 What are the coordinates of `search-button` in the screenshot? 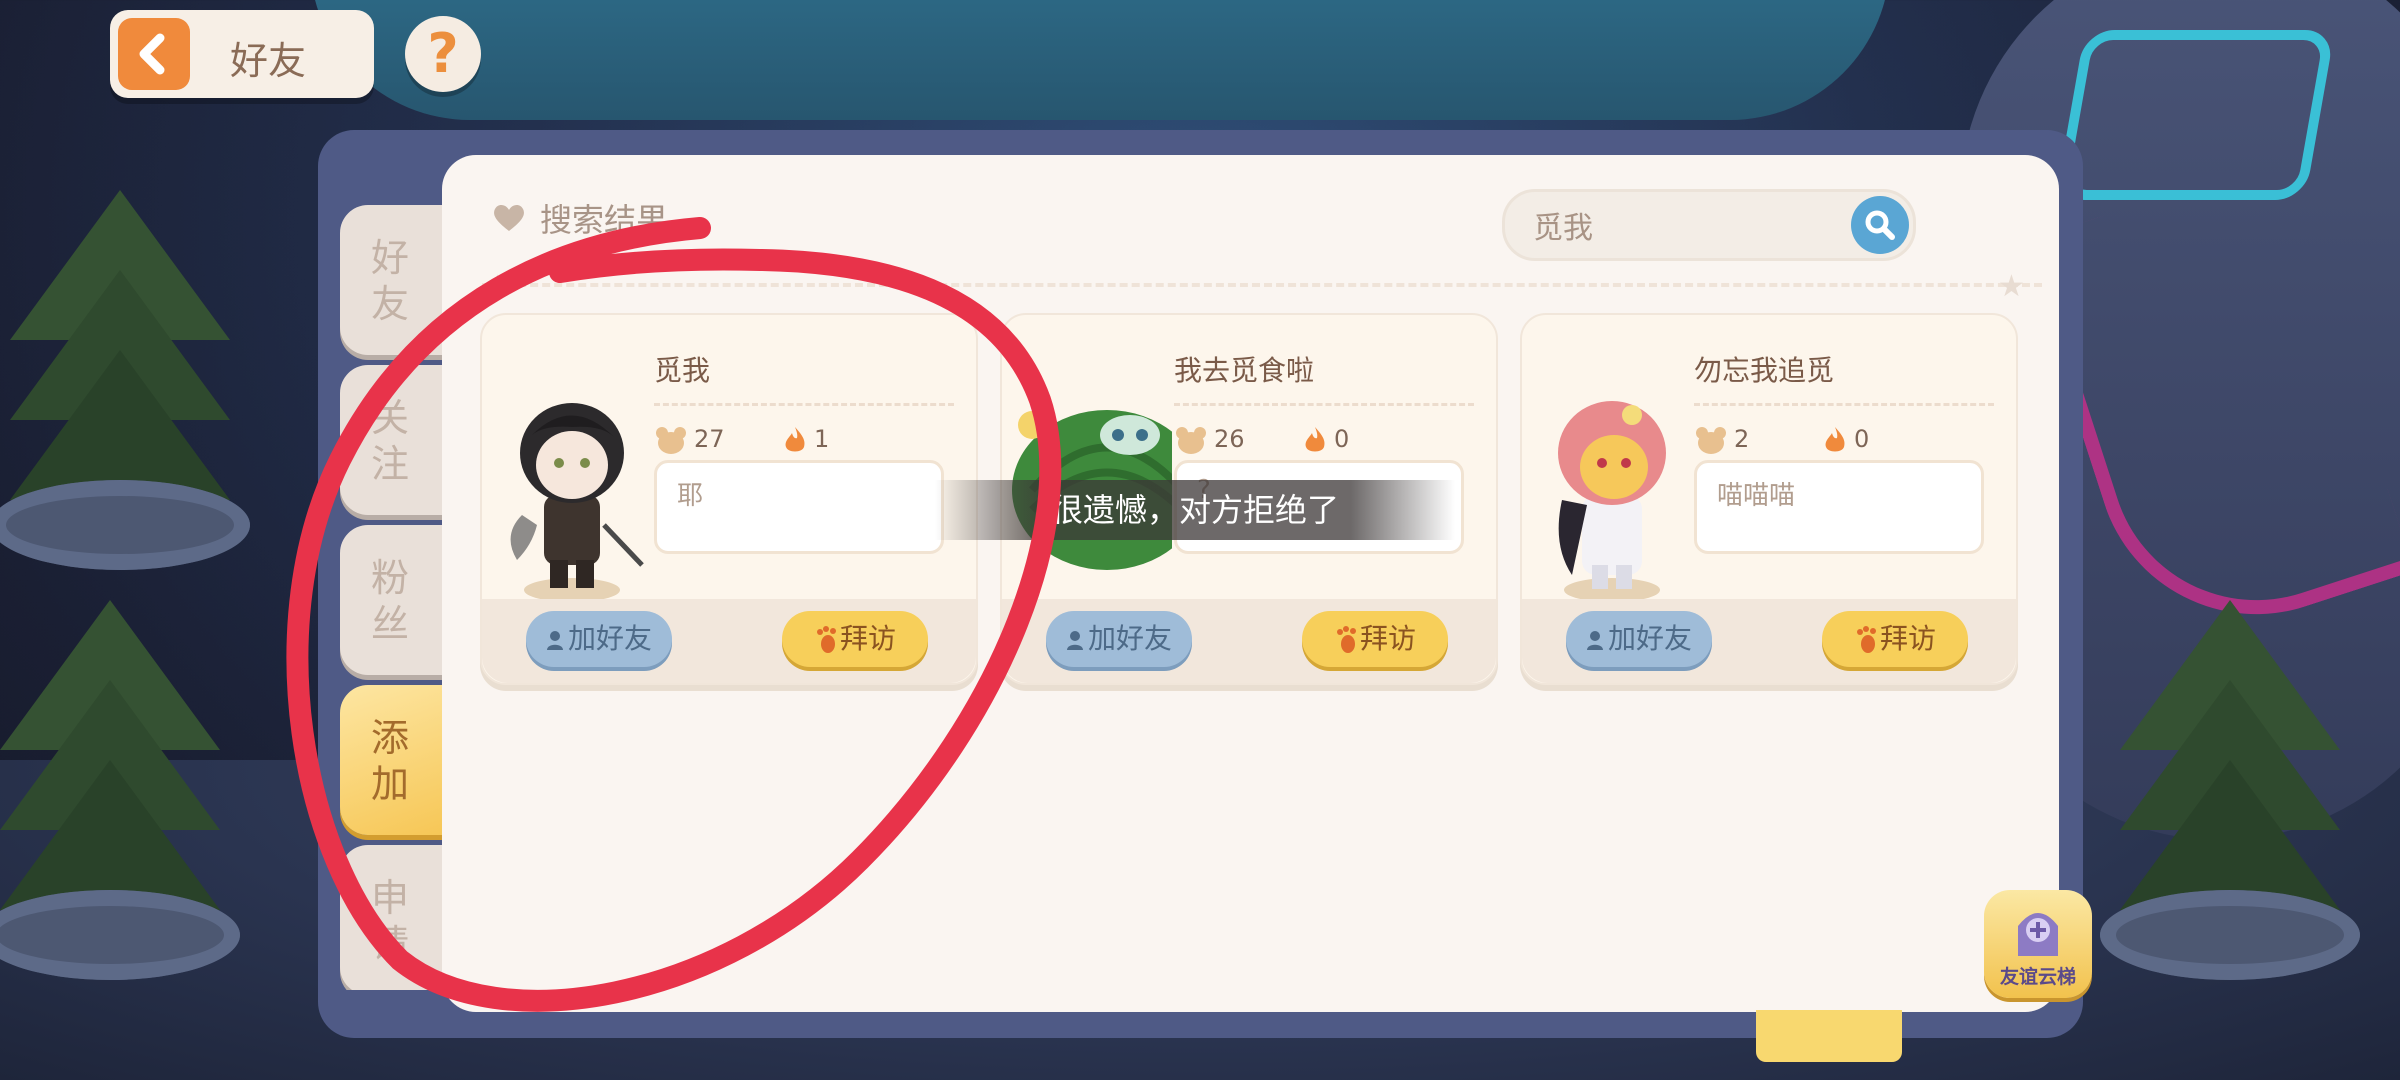 It's located at (1880, 225).